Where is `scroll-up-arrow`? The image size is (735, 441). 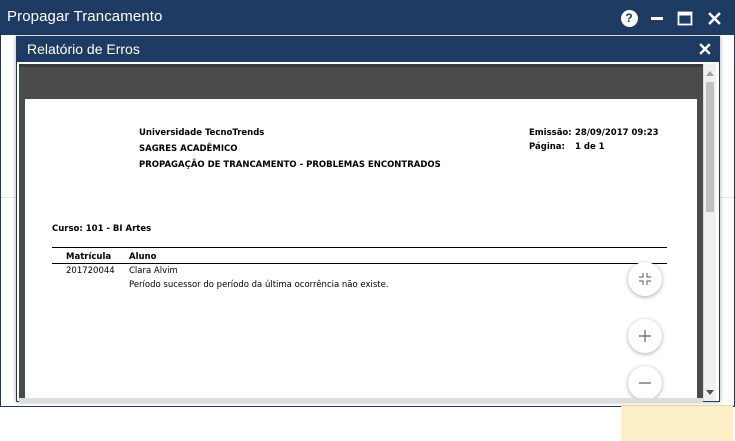
scroll-up-arrow is located at coordinates (710, 72).